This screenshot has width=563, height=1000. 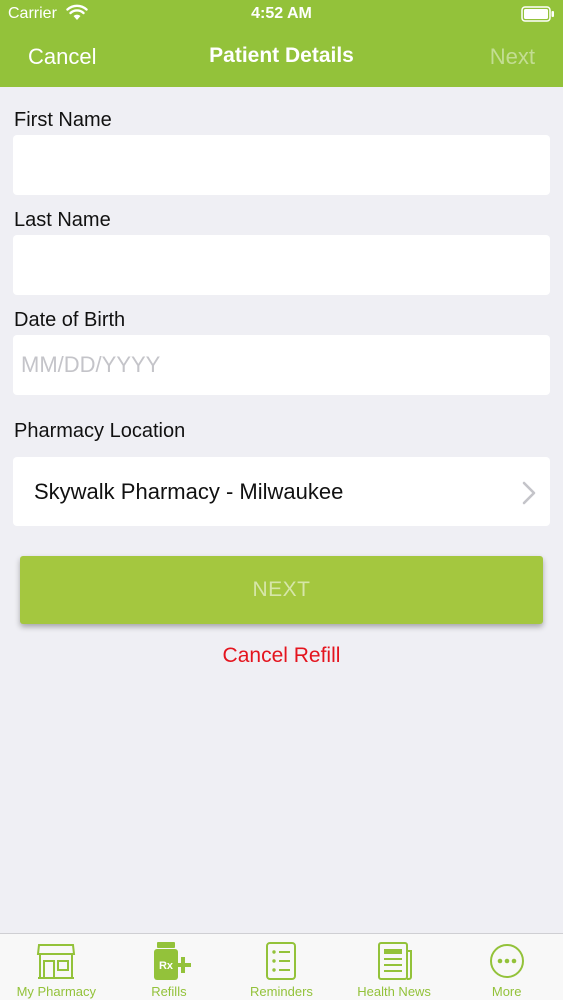 What do you see at coordinates (281, 365) in the screenshot?
I see `date-of-birth-field` at bounding box center [281, 365].